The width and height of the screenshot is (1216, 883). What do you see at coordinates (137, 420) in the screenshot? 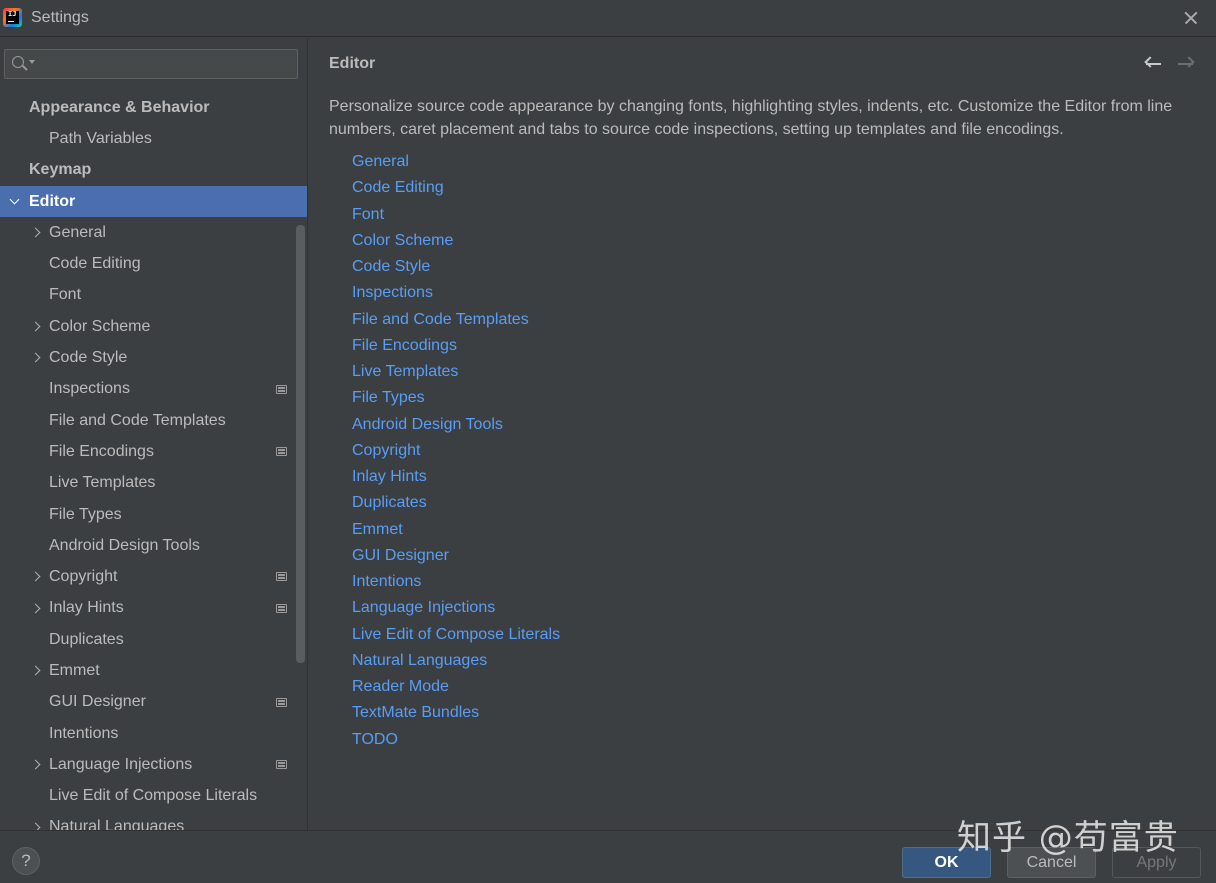
I see `sidebar-item-label: File and Code Templates` at bounding box center [137, 420].